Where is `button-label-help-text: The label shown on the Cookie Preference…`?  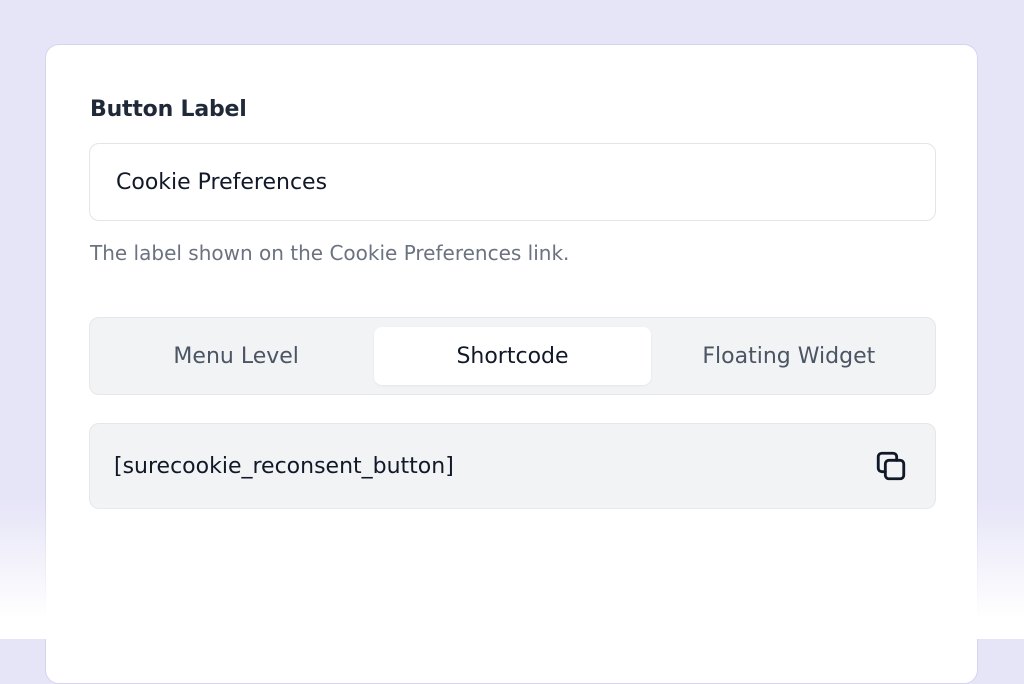
button-label-help-text: The label shown on the Cookie Preference… is located at coordinates (330, 253).